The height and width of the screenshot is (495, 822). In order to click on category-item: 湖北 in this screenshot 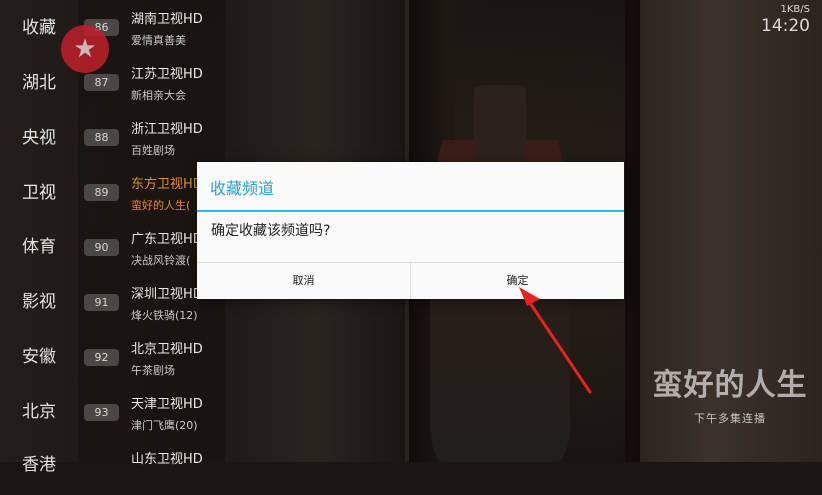, I will do `click(39, 83)`.